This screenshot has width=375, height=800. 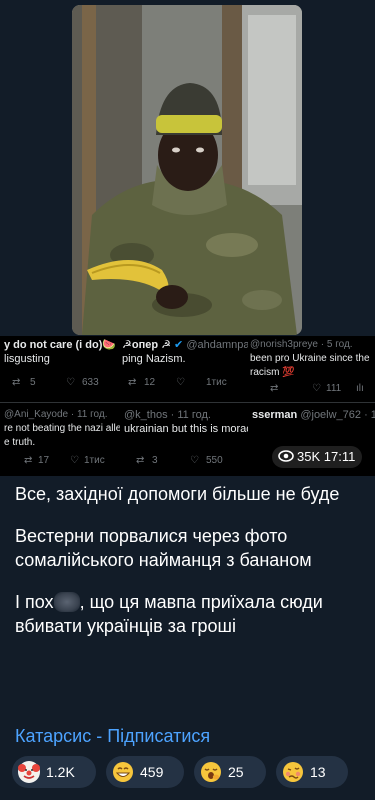 What do you see at coordinates (309, 456) in the screenshot?
I see `media-views-count: 35K` at bounding box center [309, 456].